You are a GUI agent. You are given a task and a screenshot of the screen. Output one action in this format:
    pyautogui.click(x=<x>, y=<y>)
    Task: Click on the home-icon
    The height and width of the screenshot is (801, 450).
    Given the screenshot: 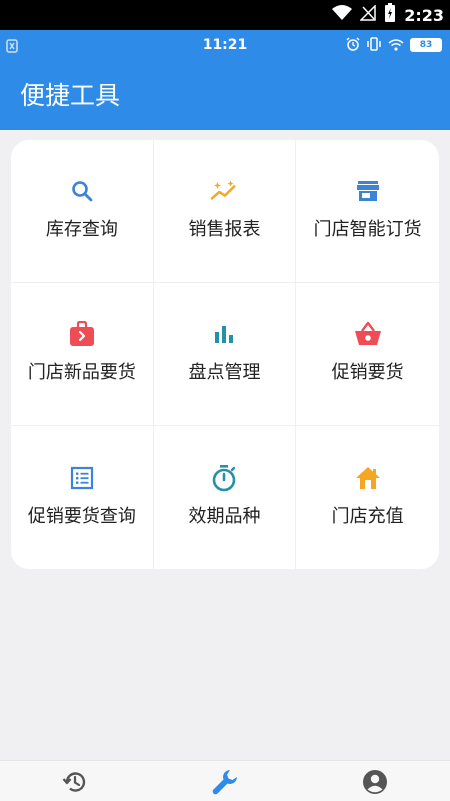 What is the action you would take?
    pyautogui.click(x=368, y=478)
    